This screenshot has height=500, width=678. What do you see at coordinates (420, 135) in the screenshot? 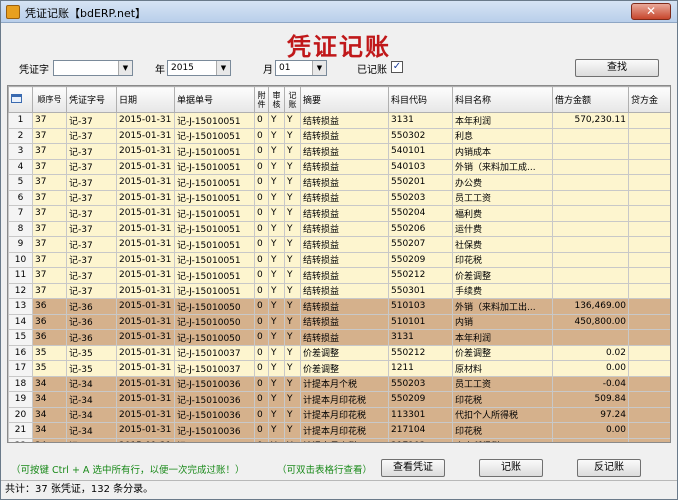
I see `table-cell: 550302` at bounding box center [420, 135].